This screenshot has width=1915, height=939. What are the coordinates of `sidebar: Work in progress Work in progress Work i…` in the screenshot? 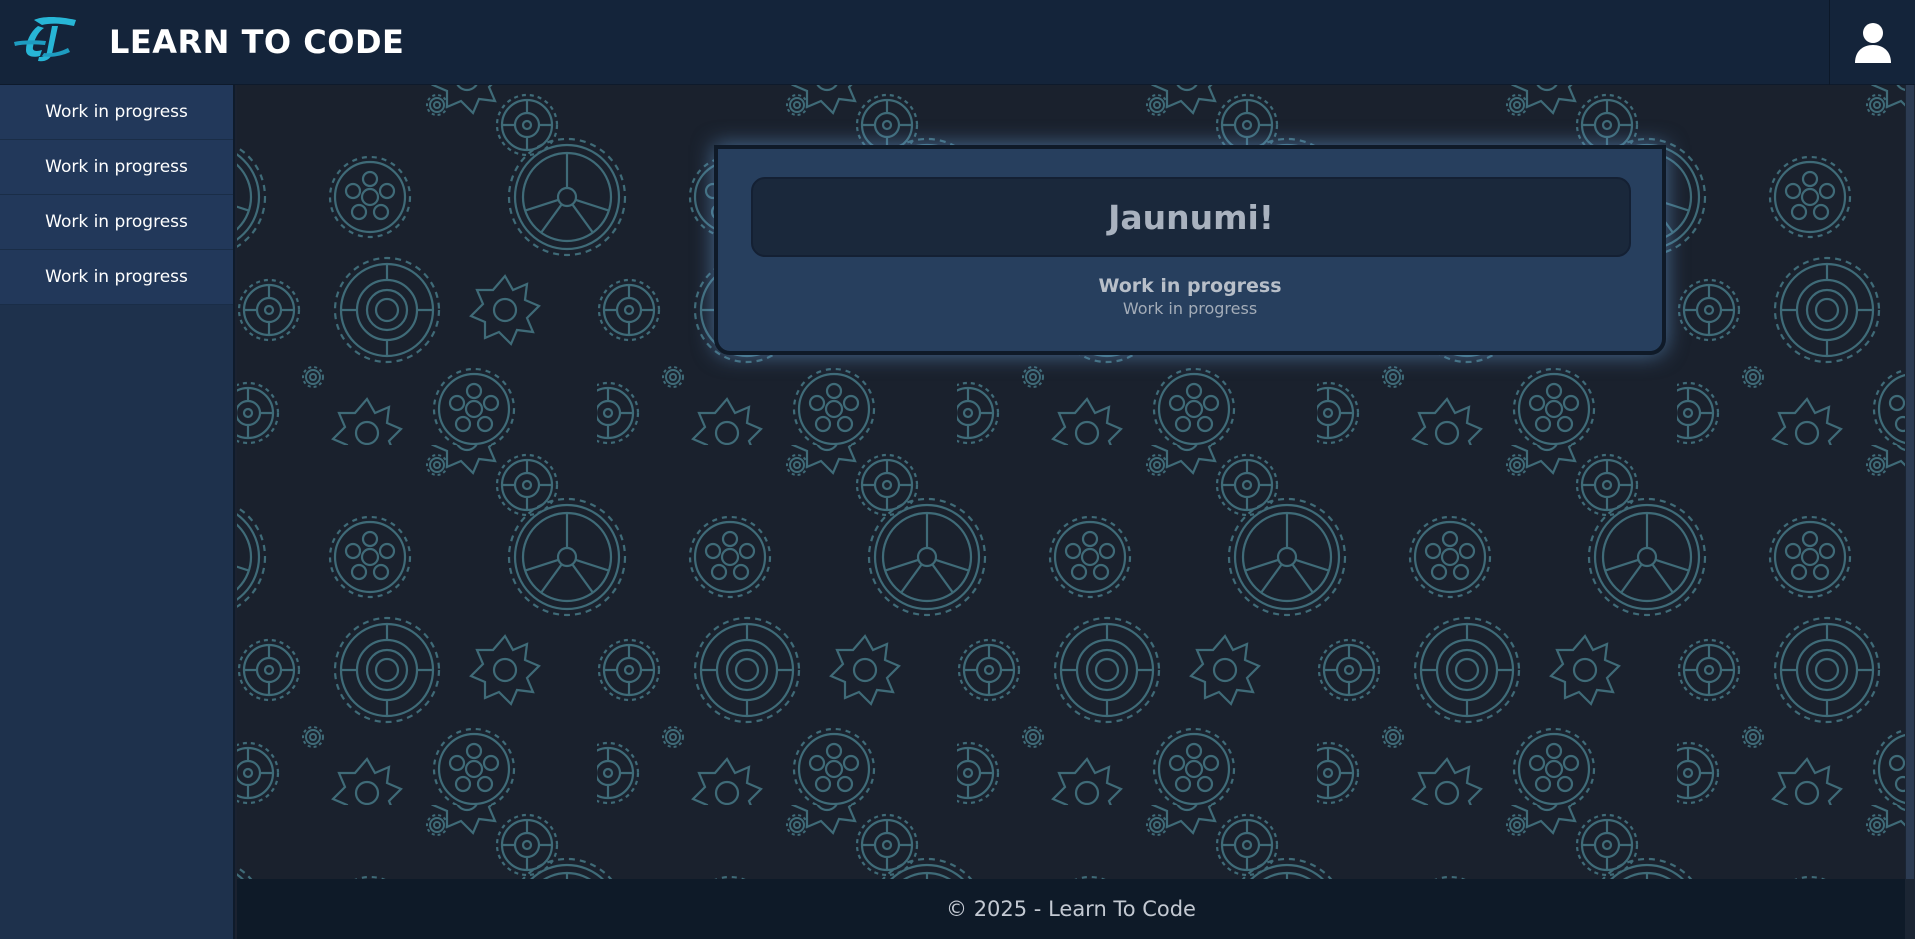 It's located at (117, 512).